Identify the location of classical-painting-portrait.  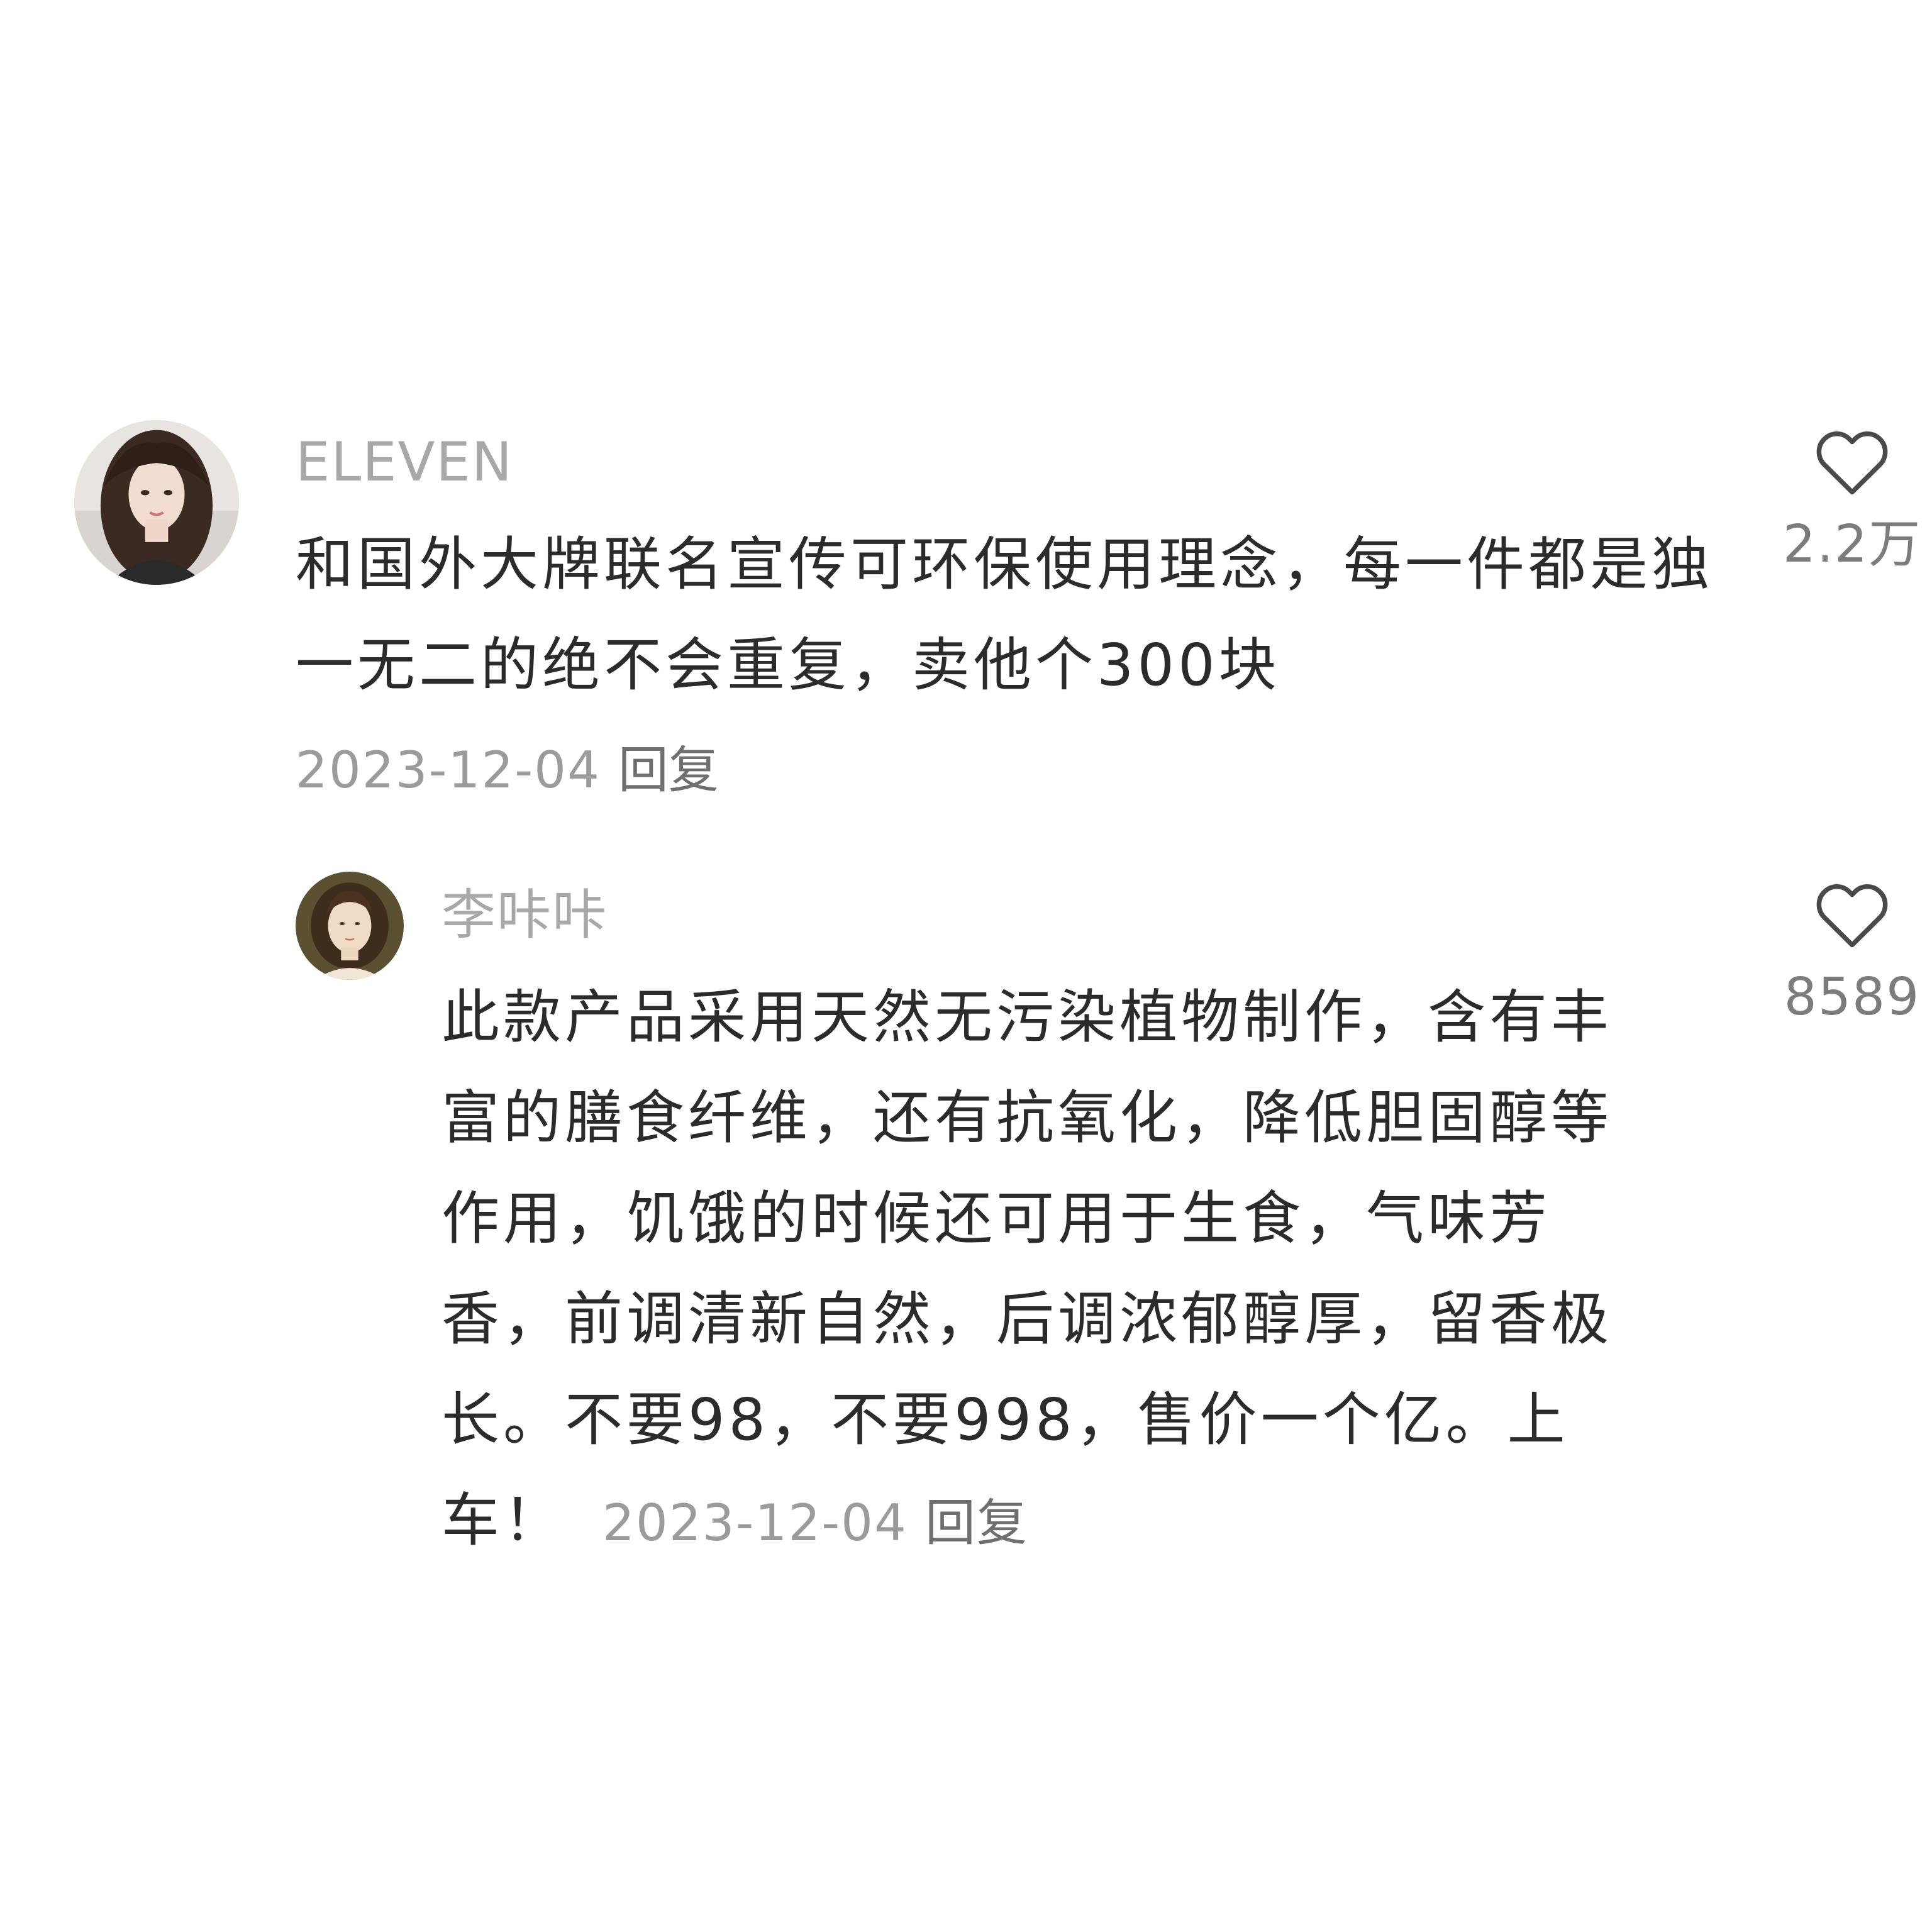
(350, 926).